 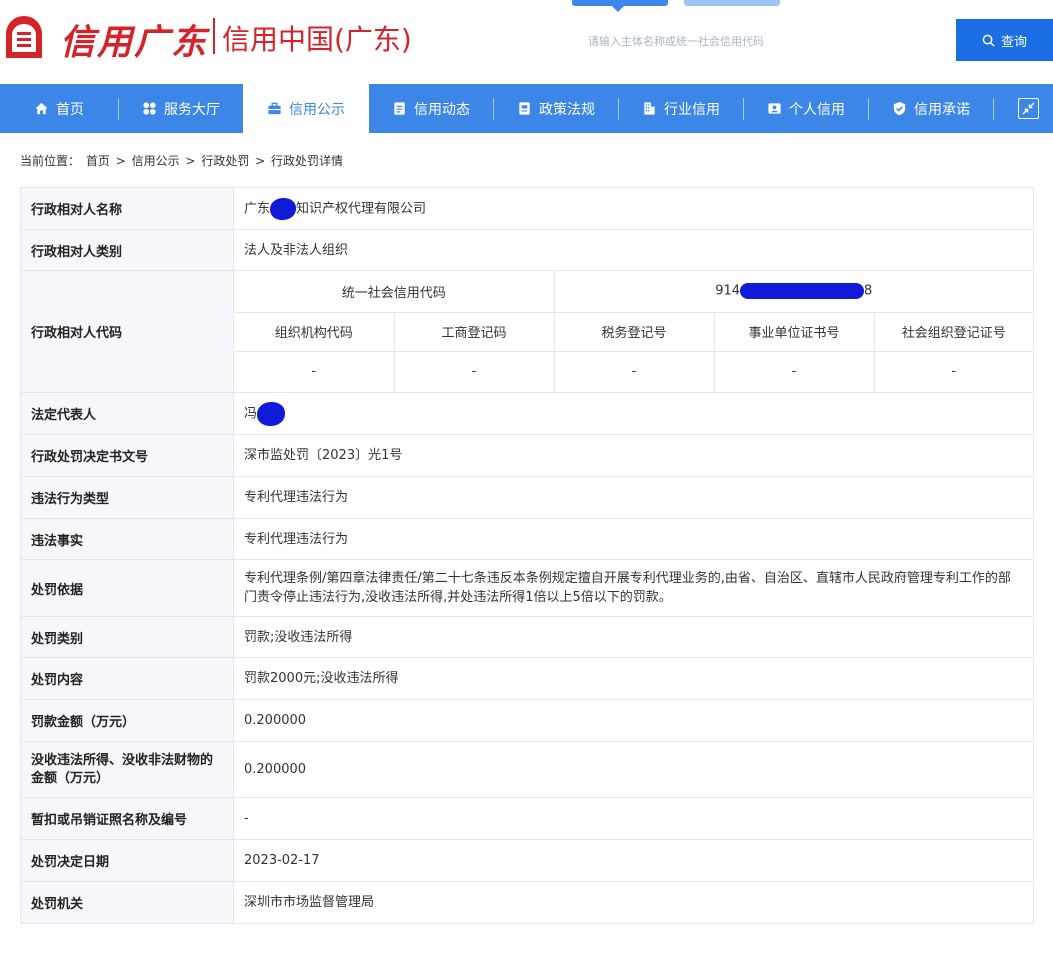 What do you see at coordinates (527, 818) in the screenshot?
I see `table-row: 暂扣或吊销证照名称及编号 -` at bounding box center [527, 818].